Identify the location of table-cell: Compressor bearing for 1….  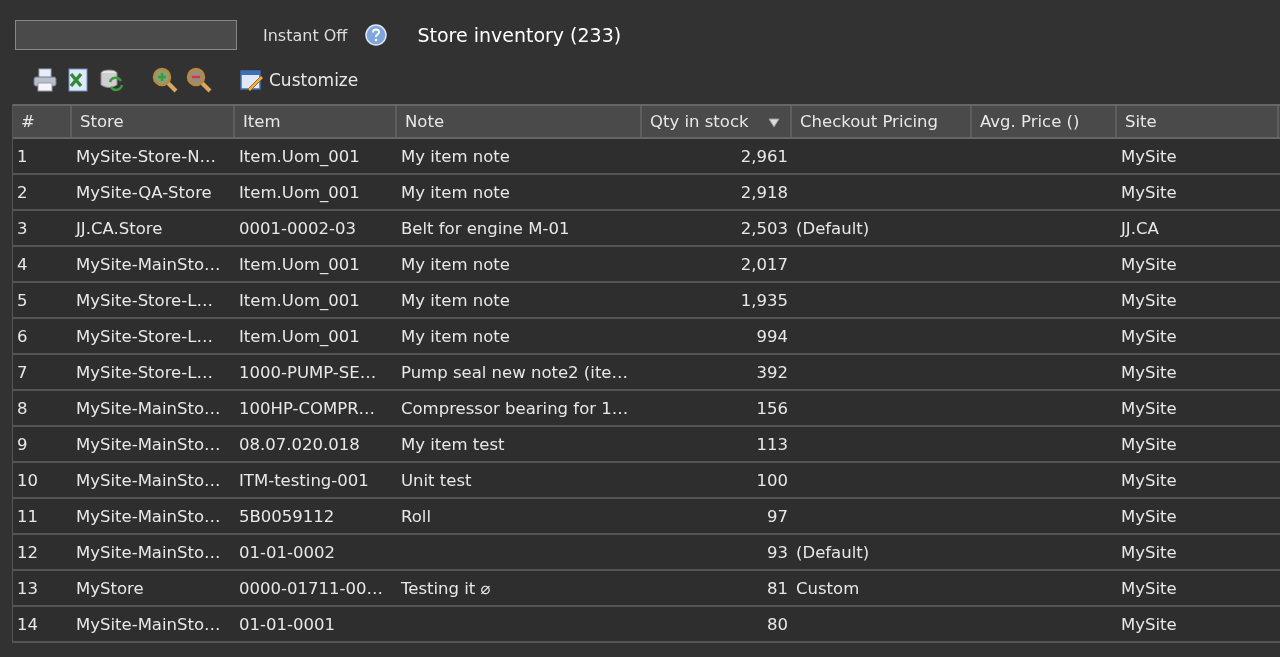
(515, 408).